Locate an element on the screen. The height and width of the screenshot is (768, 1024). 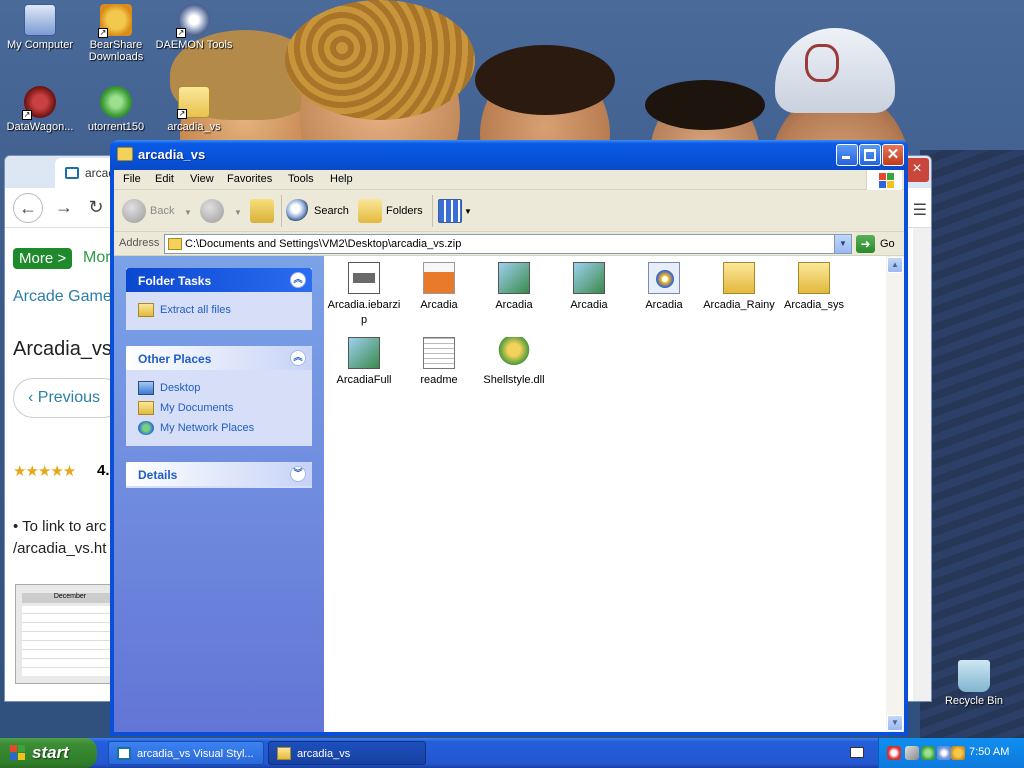
taskbar-item-explorer: arcadia_vs is located at coordinates (347, 753).